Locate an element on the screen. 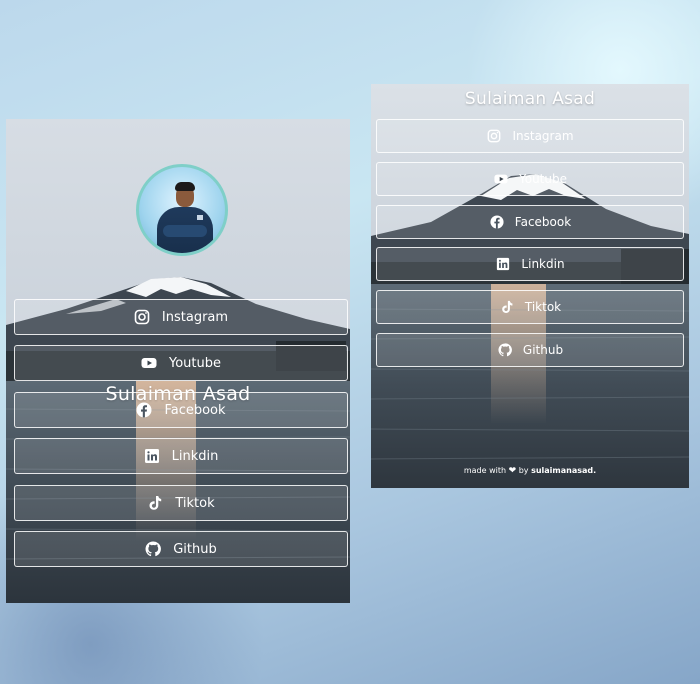 The image size is (700, 684). footer-credit: made with ❤ by sulaimanasad. is located at coordinates (530, 471).